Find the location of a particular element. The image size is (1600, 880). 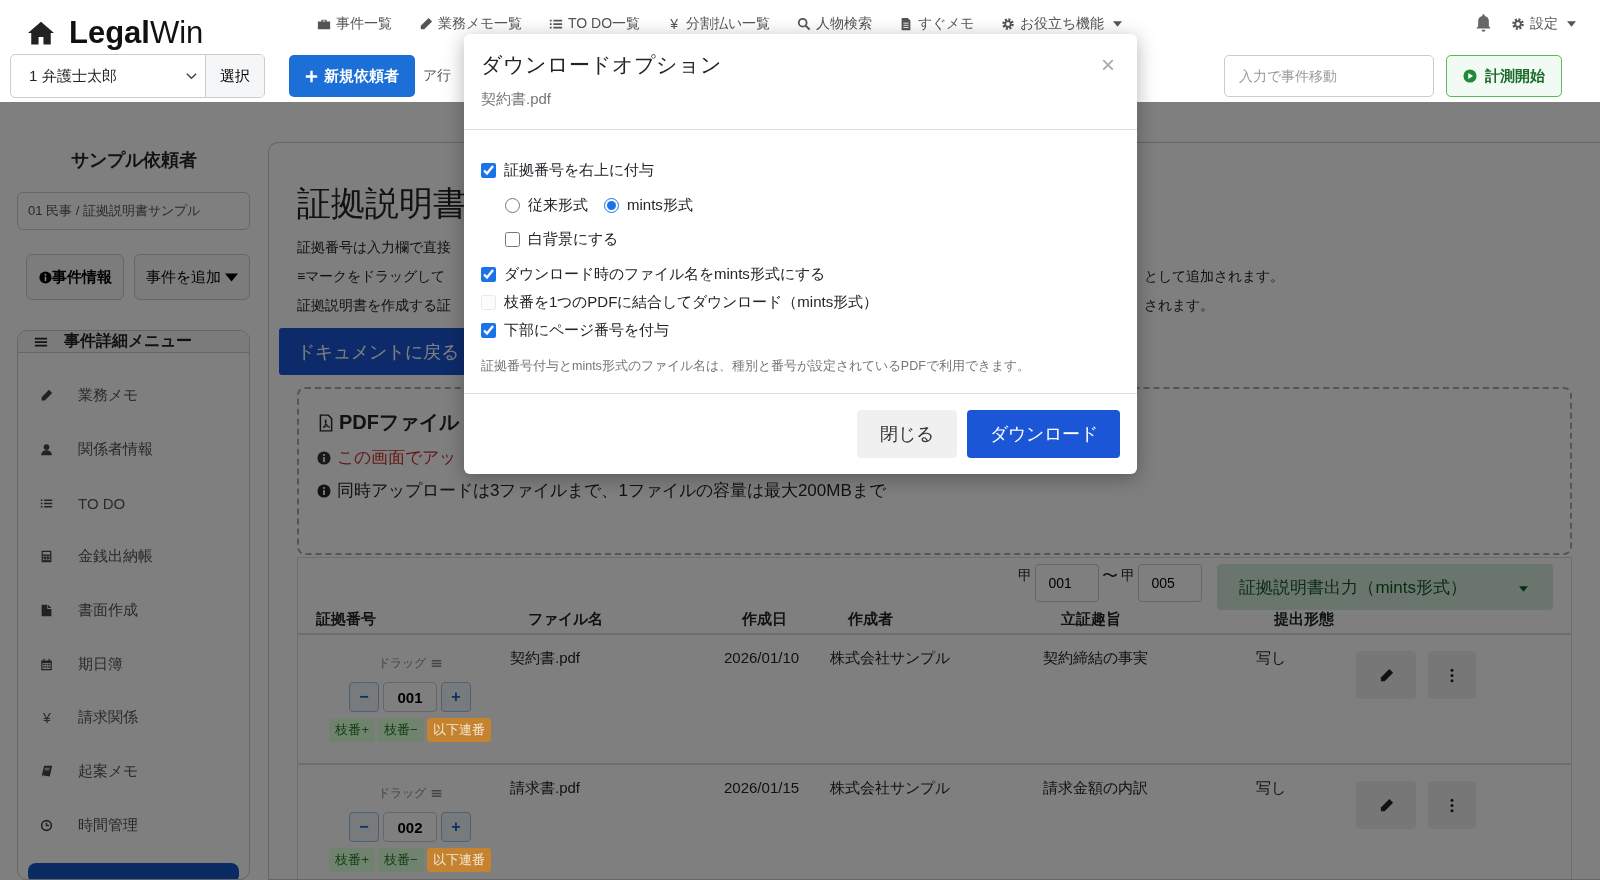

nav-link: 事件一覧 is located at coordinates (354, 24).